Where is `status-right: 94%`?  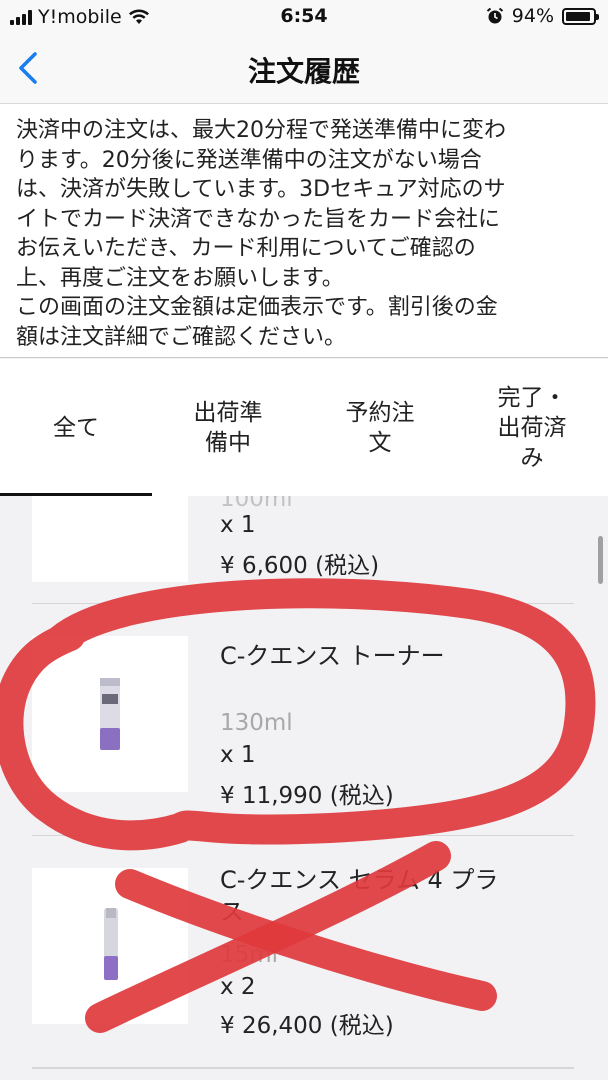 status-right: 94% is located at coordinates (542, 16).